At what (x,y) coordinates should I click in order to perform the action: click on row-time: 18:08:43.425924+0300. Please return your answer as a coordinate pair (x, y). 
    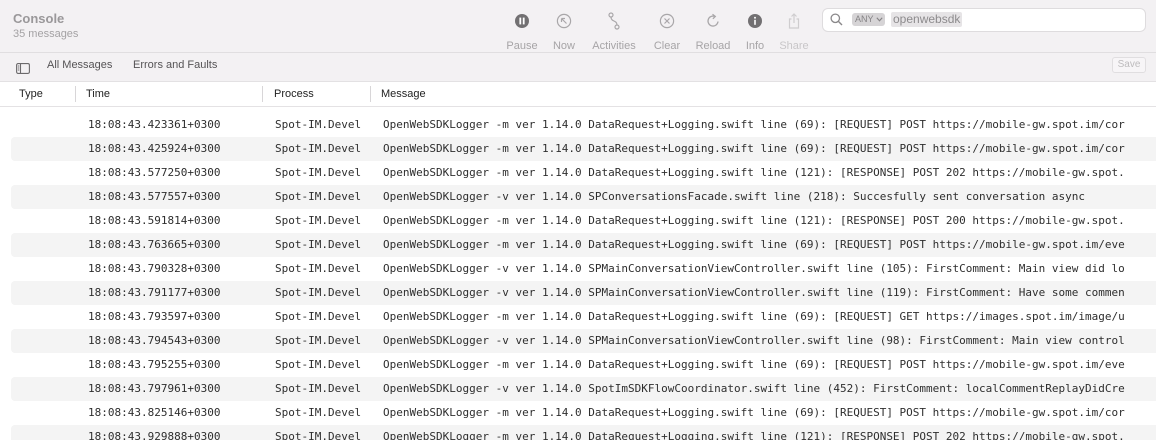
    Looking at the image, I should click on (154, 148).